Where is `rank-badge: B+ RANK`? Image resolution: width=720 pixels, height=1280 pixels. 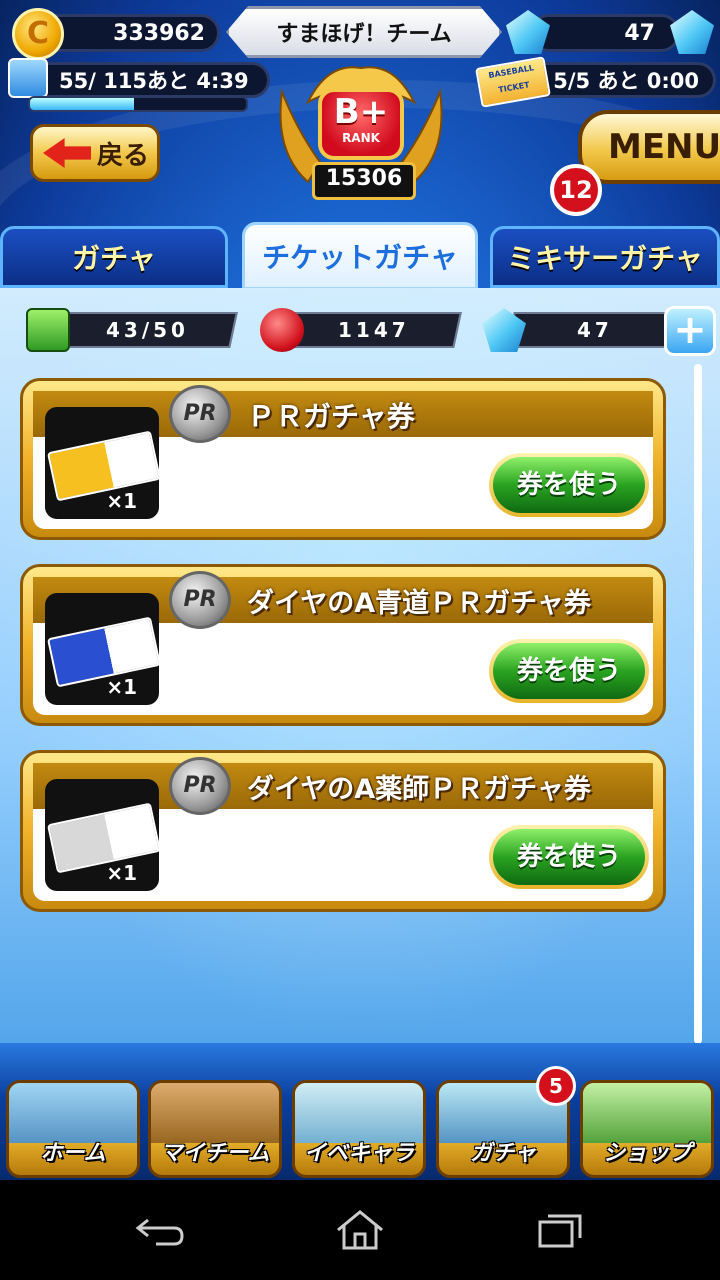
rank-badge: B+ RANK is located at coordinates (361, 124).